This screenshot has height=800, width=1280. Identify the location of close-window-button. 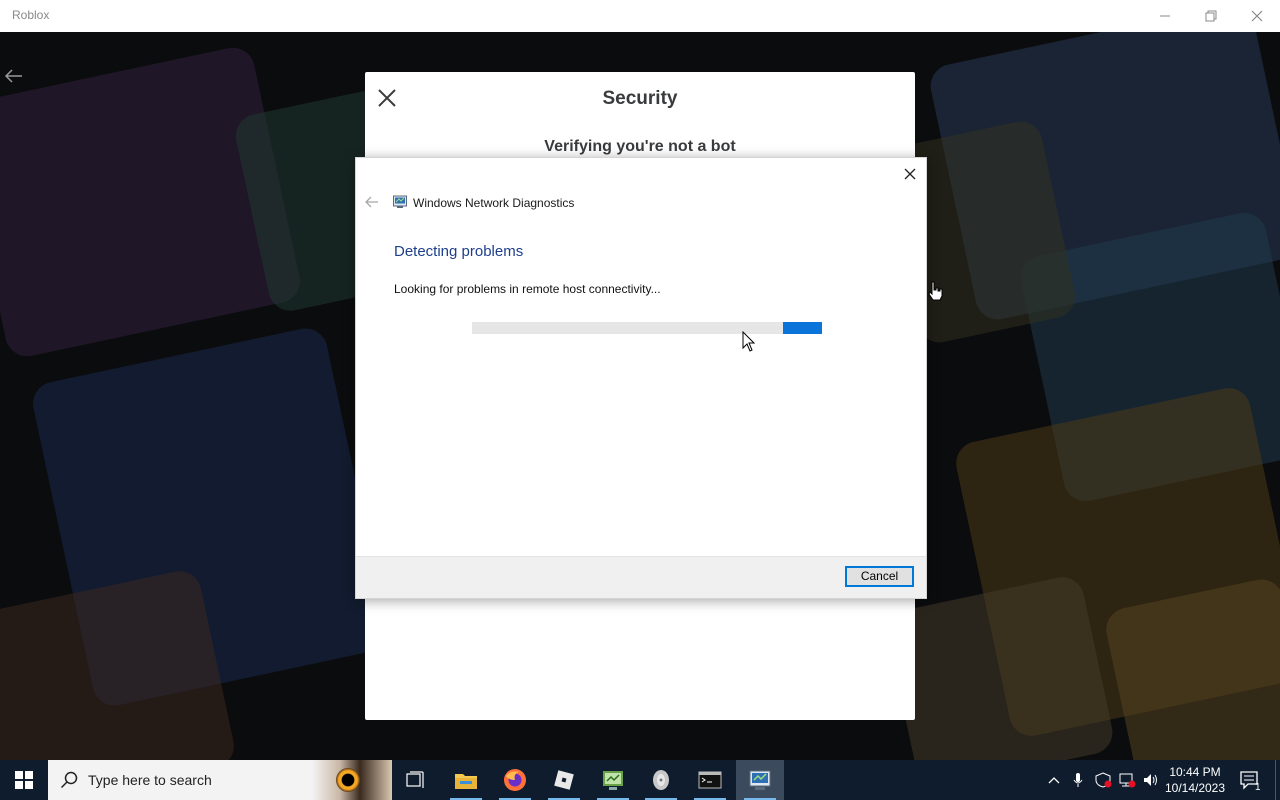
(1257, 16).